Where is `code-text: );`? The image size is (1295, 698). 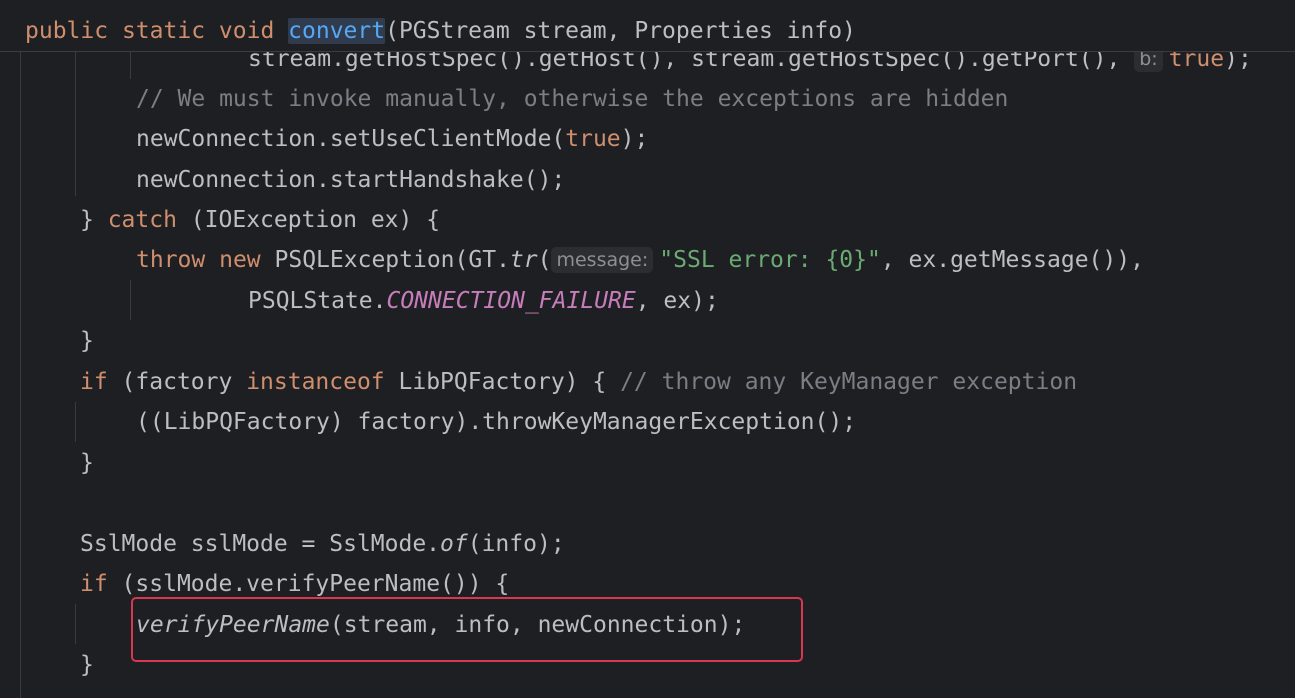 code-text: ); is located at coordinates (634, 139).